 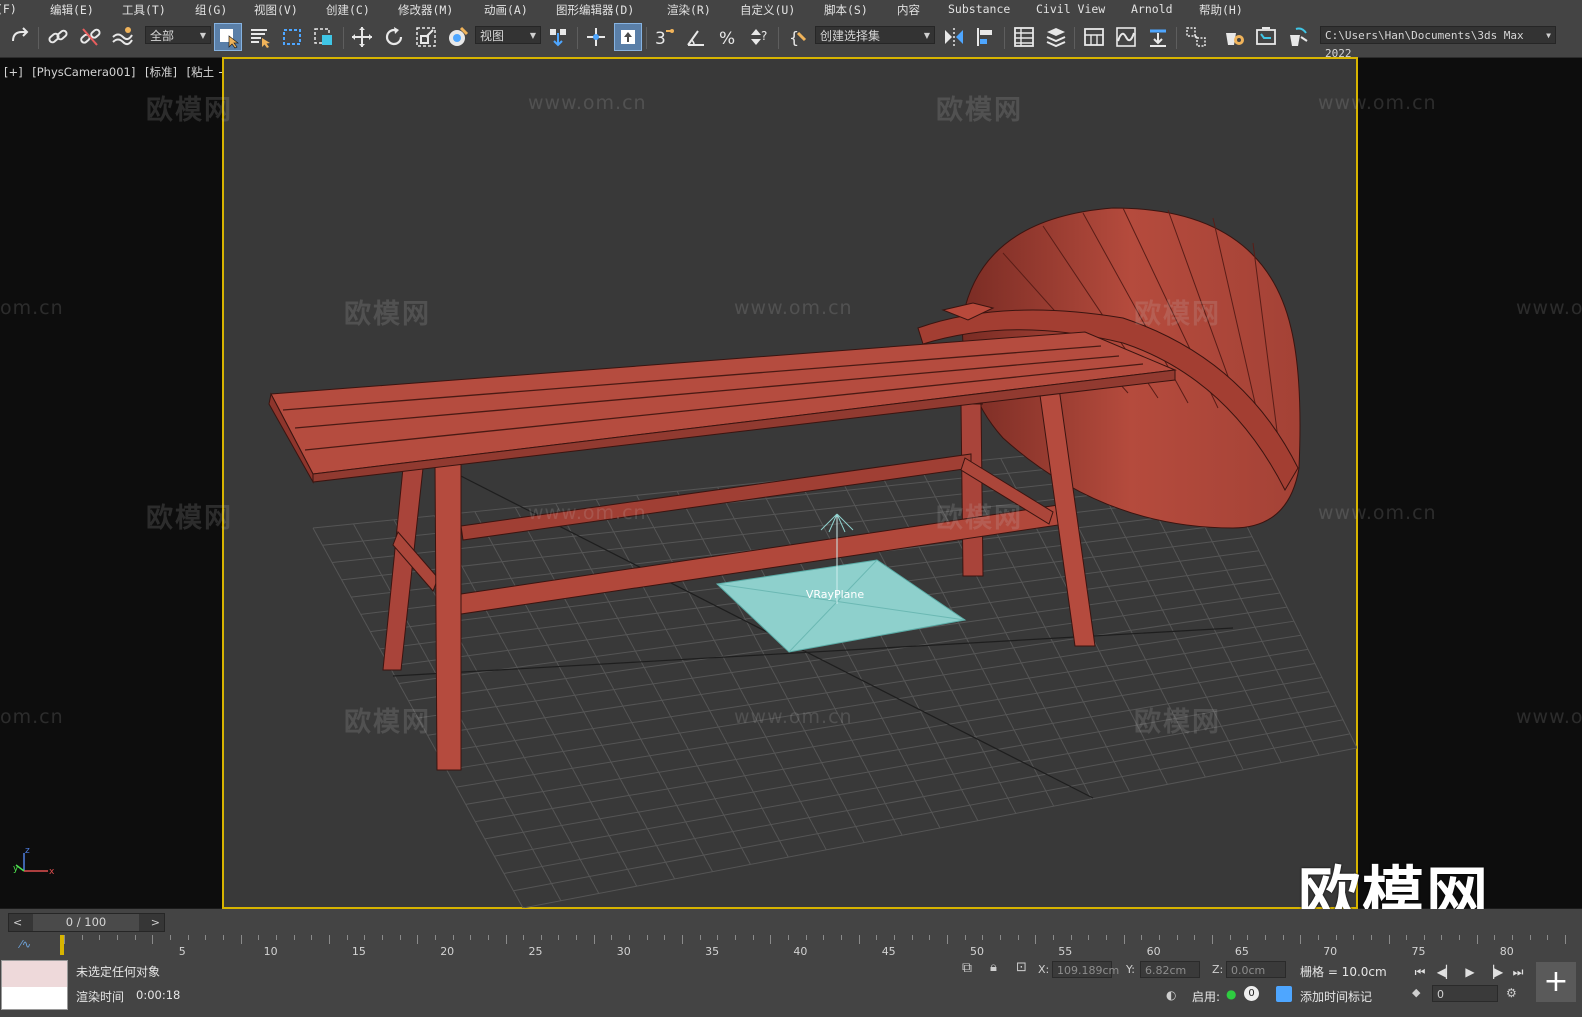 I want to click on named-selection-set-dropdown: 创建选择集 ▼, so click(x=875, y=35).